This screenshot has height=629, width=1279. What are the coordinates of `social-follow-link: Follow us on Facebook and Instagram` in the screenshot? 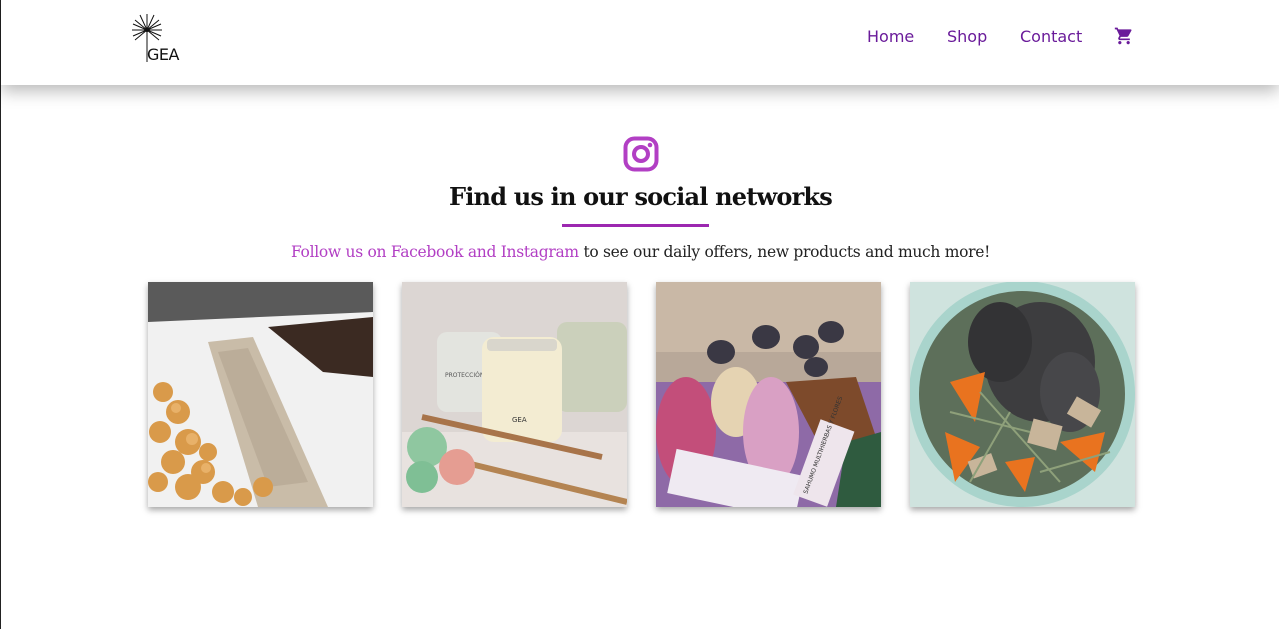 It's located at (435, 252).